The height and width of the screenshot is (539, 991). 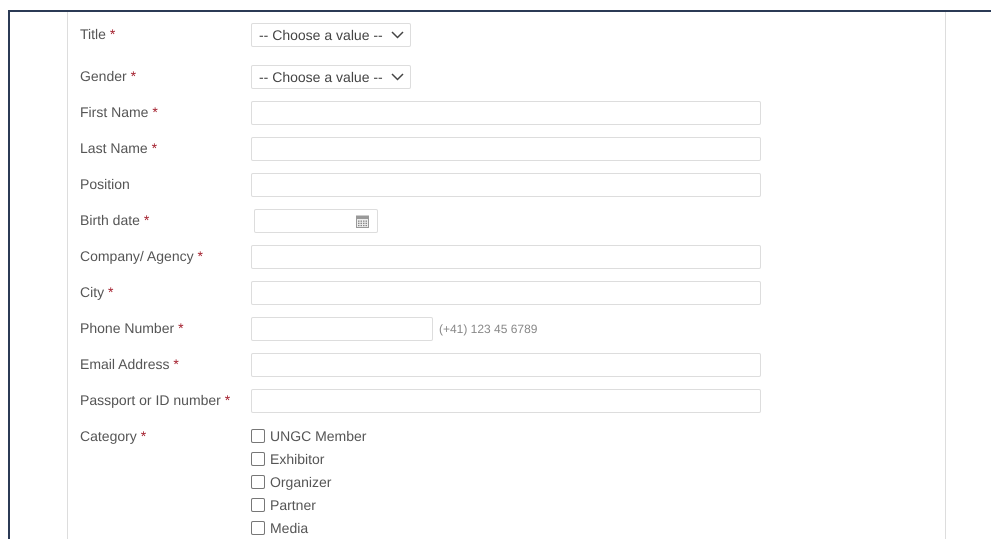 What do you see at coordinates (318, 436) in the screenshot?
I see `checkbox-label: UNGC Member` at bounding box center [318, 436].